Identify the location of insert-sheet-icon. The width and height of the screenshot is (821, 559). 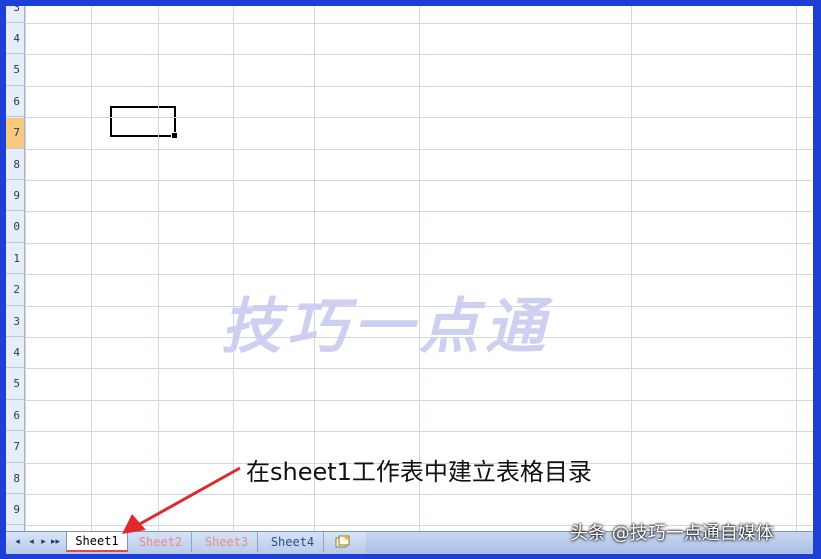
(342, 541).